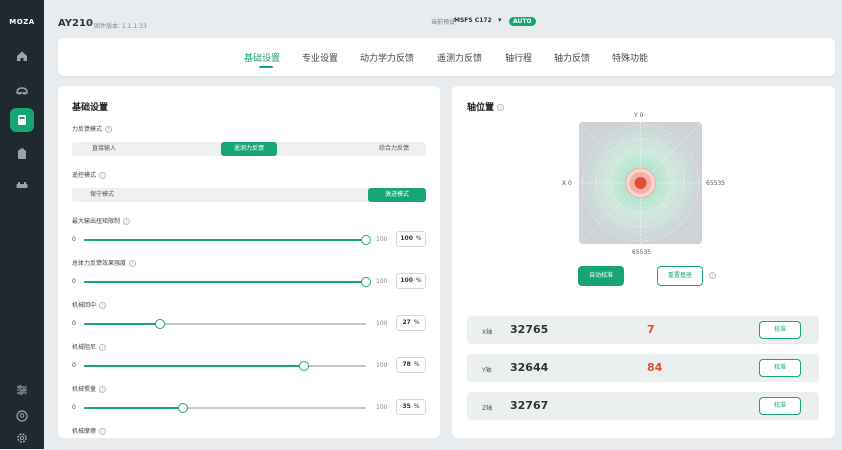 The width and height of the screenshot is (842, 450). What do you see at coordinates (102, 195) in the screenshot?
I see `control-mode-conservative: 保守模式` at bounding box center [102, 195].